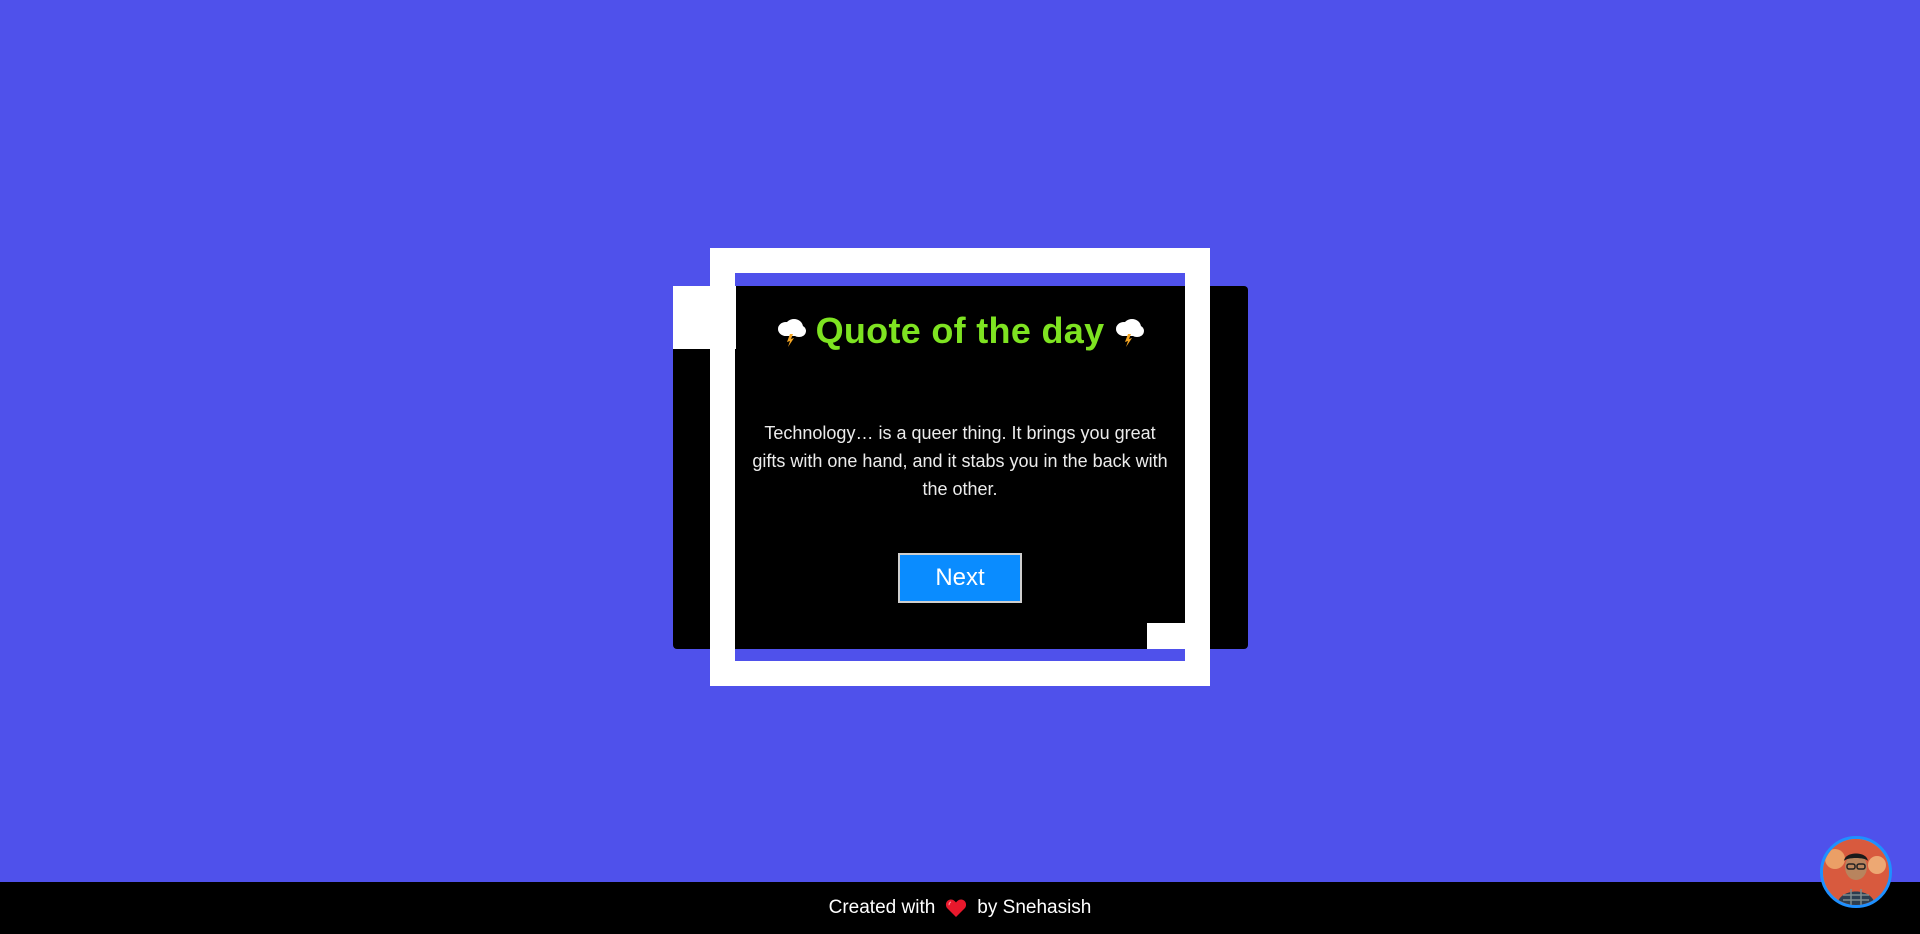  What do you see at coordinates (882, 907) in the screenshot?
I see `footer-prefix: Created with` at bounding box center [882, 907].